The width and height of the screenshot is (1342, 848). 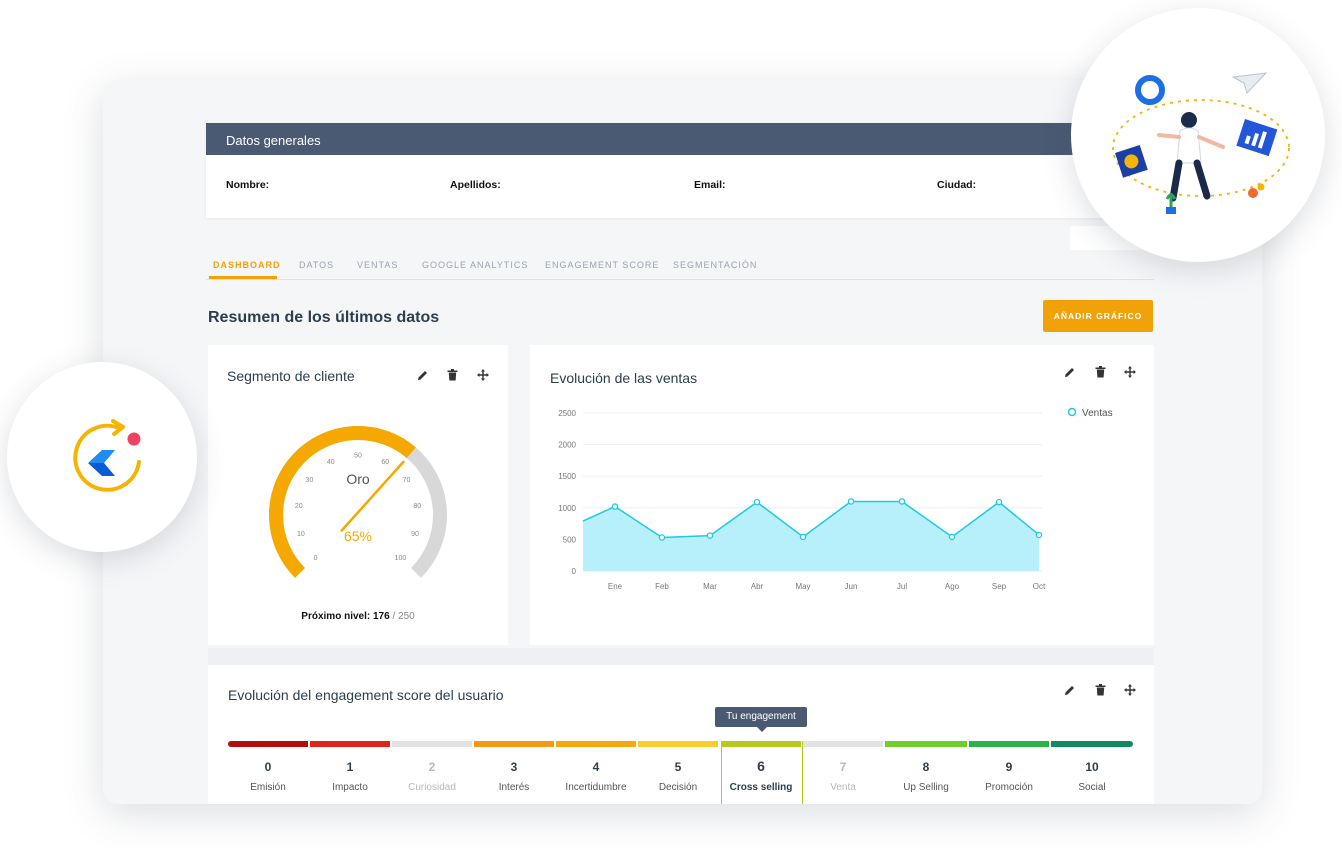 What do you see at coordinates (596, 767) in the screenshot?
I see `engagement-stage-number: 4` at bounding box center [596, 767].